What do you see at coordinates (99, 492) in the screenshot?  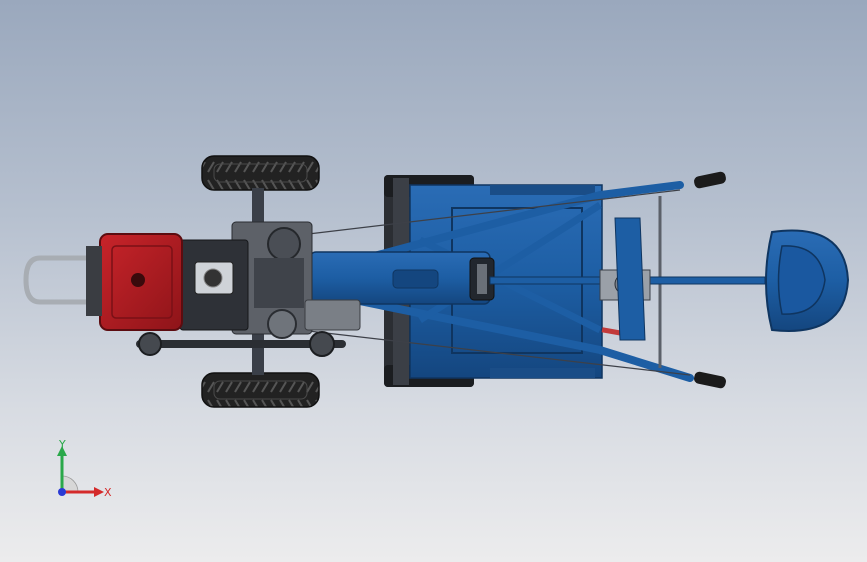 I see `triad-x-arrow` at bounding box center [99, 492].